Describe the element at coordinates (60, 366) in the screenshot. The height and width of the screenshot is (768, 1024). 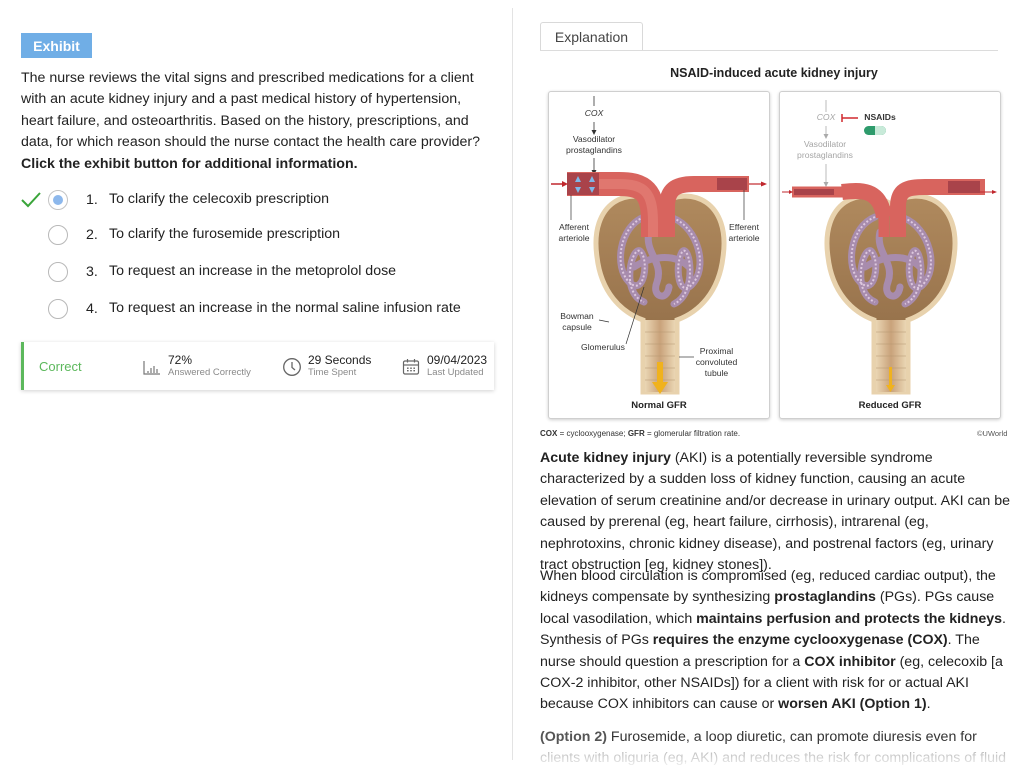
I see `result-status: Correct` at that location.